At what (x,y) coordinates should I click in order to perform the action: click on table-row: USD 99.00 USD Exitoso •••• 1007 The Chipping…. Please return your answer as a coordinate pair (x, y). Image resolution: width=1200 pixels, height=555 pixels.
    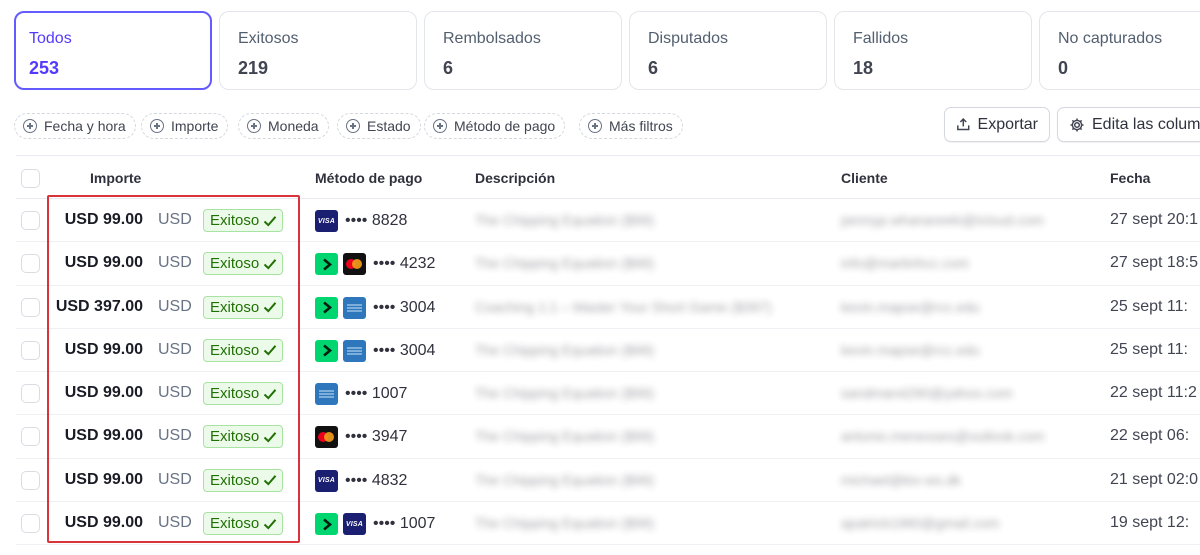
    Looking at the image, I should click on (608, 394).